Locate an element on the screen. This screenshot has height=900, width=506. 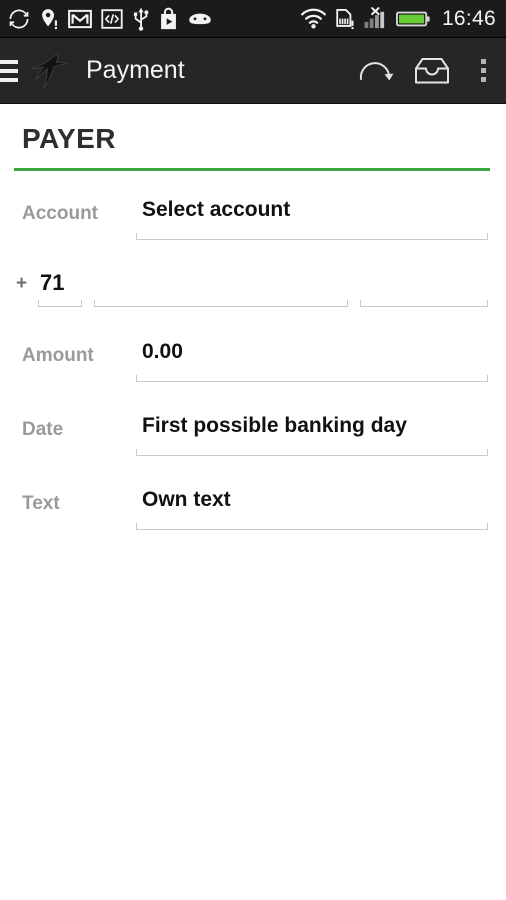
overflow-menu-icon is located at coordinates (483, 71).